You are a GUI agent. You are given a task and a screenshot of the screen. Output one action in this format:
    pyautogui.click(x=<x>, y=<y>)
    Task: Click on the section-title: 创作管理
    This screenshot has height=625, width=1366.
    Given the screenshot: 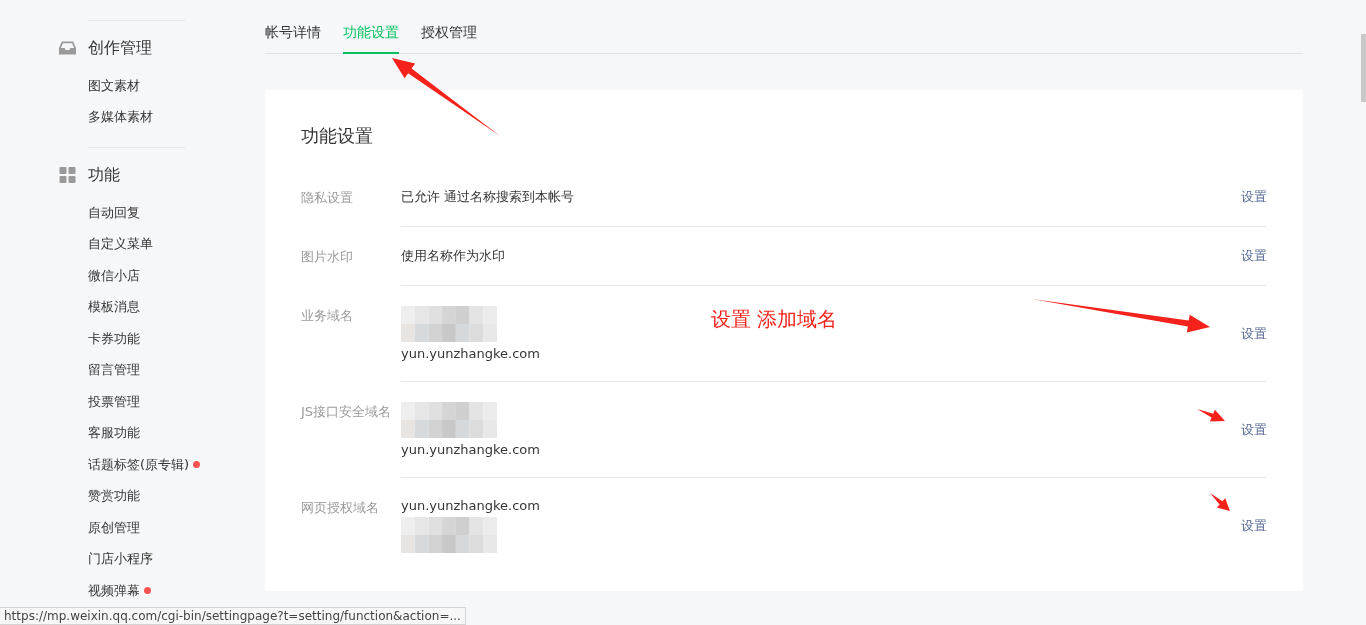 What is the action you would take?
    pyautogui.click(x=120, y=48)
    